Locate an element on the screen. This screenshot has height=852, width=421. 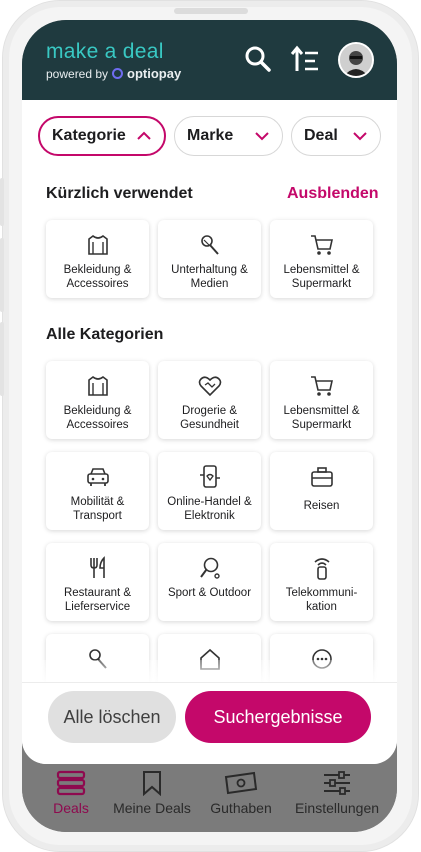
category-label: Telekommuni-kation is located at coordinates (321, 600).